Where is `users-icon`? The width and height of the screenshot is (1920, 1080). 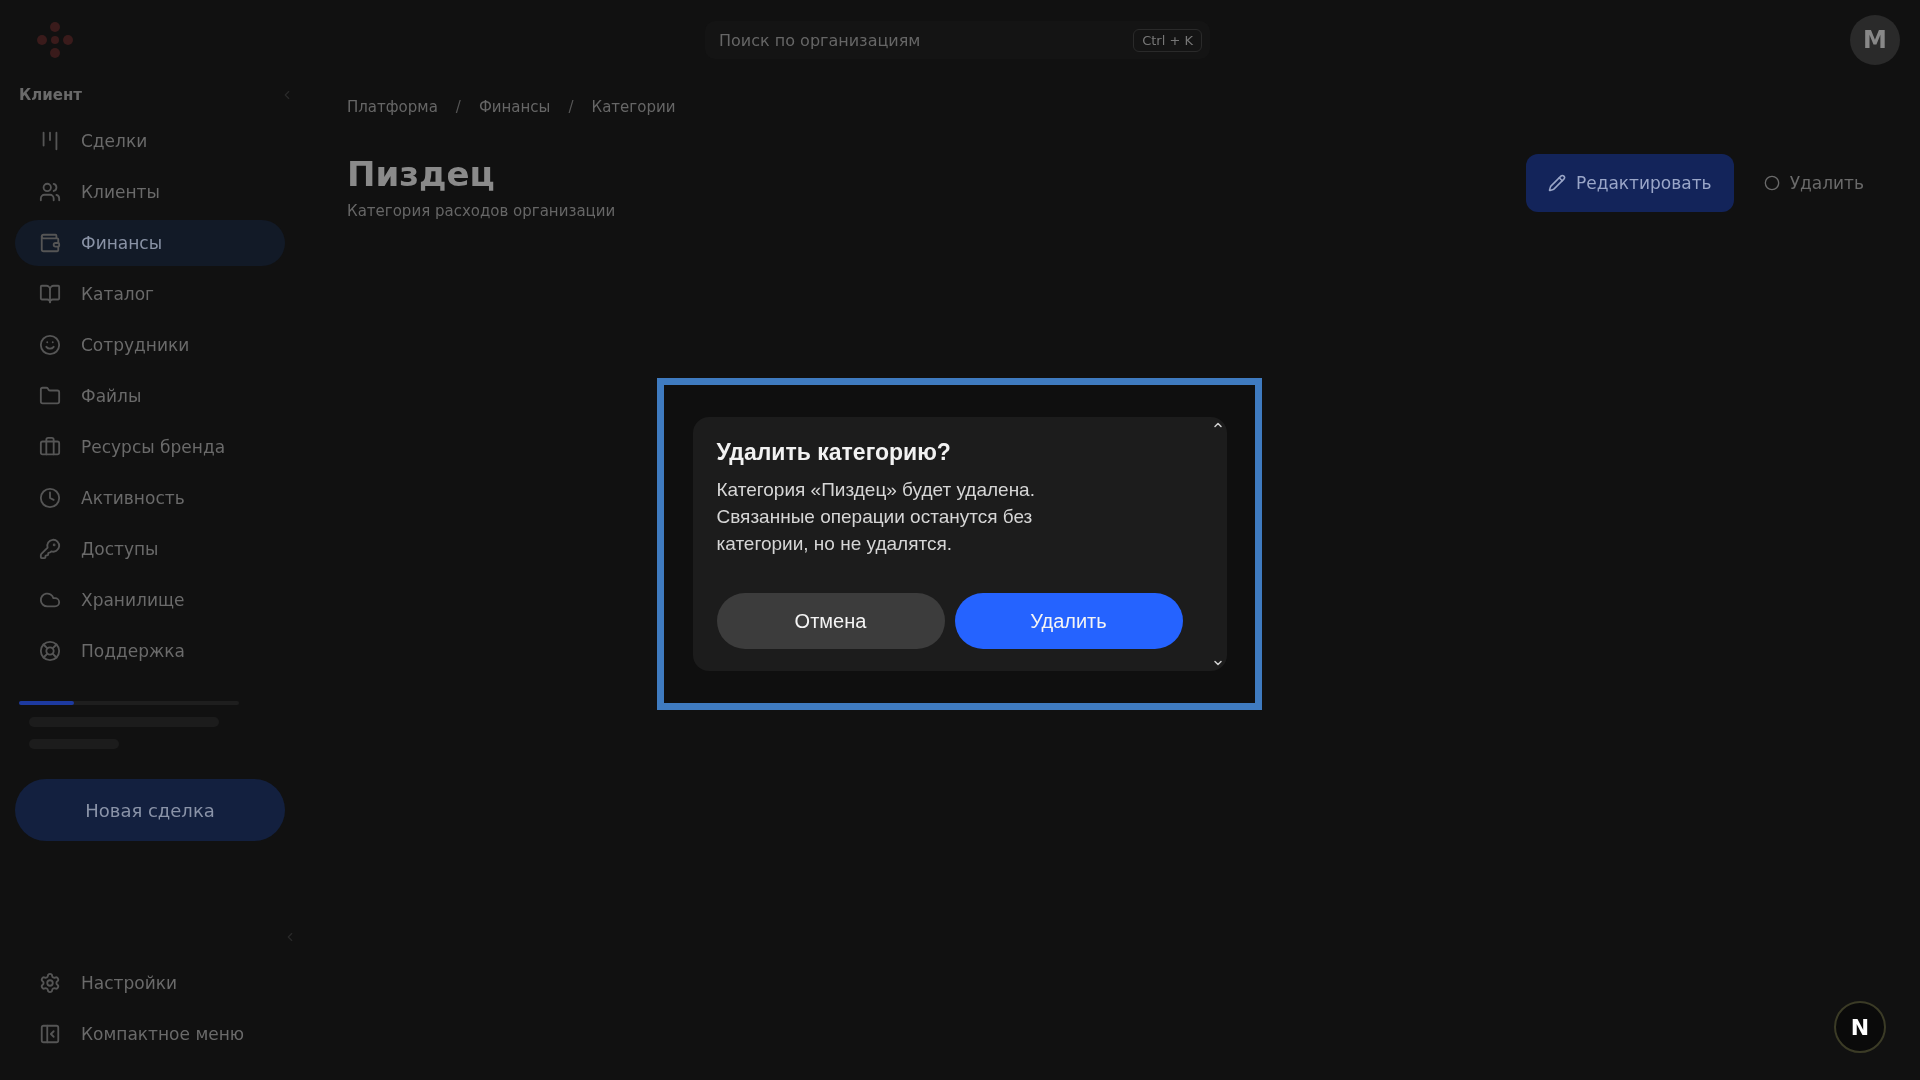
users-icon is located at coordinates (50, 192).